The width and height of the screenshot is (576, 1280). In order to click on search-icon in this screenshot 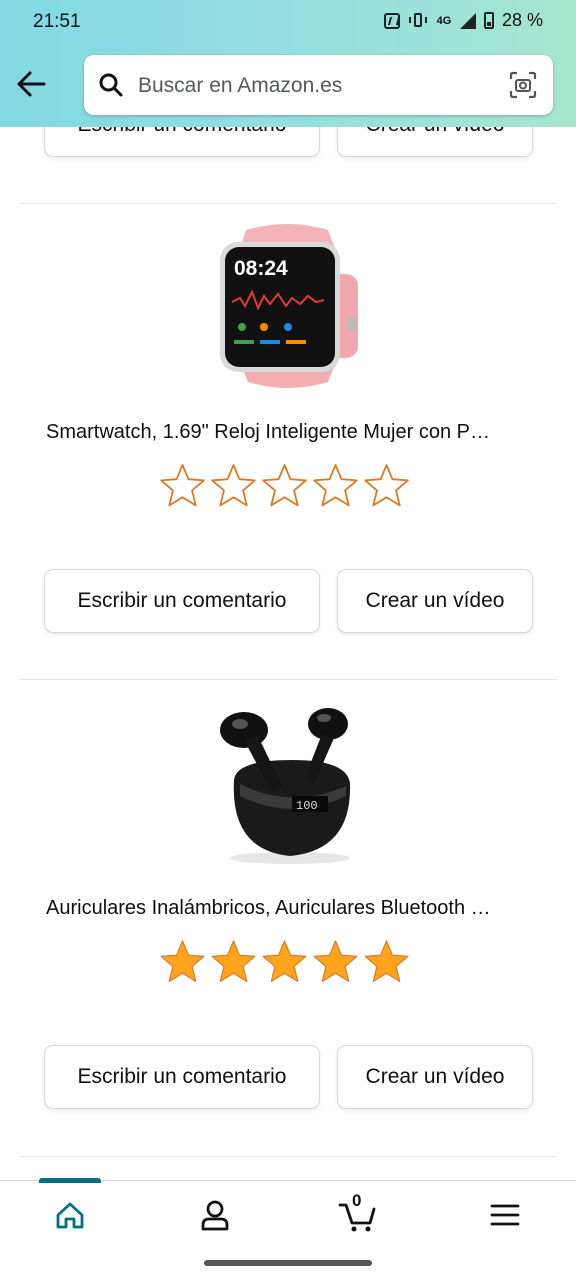, I will do `click(111, 85)`.